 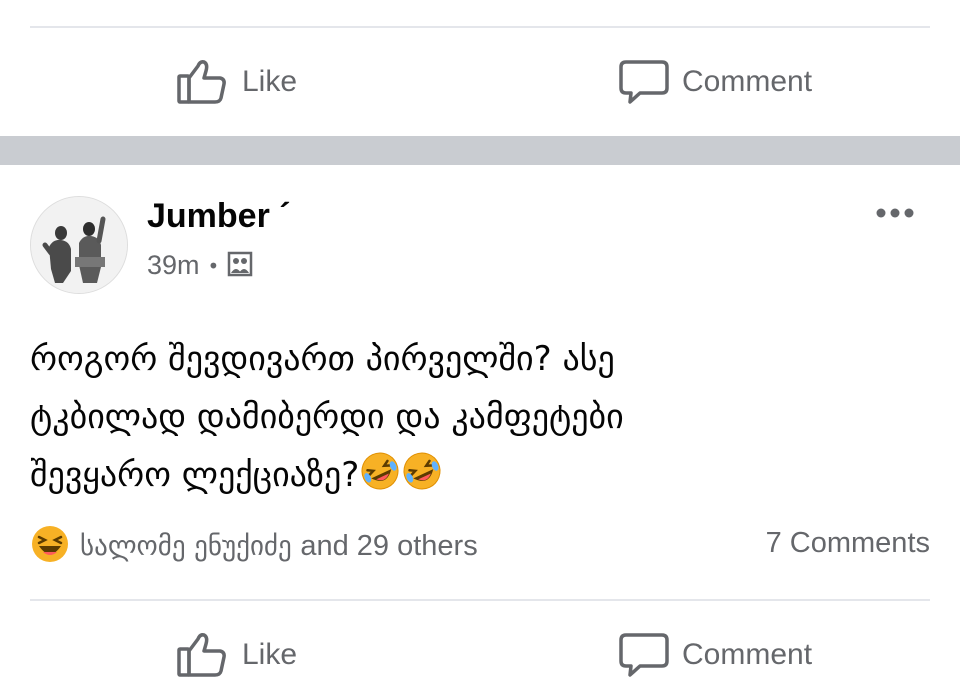 I want to click on post-action-bar: Like Comment, so click(x=480, y=655).